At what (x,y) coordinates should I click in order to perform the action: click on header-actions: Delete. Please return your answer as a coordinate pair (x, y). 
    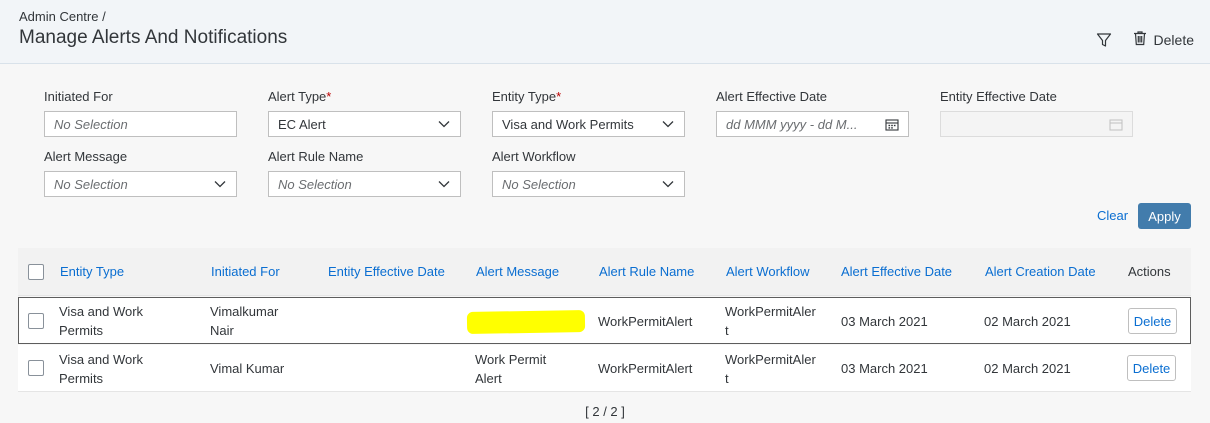
    Looking at the image, I should click on (1145, 39).